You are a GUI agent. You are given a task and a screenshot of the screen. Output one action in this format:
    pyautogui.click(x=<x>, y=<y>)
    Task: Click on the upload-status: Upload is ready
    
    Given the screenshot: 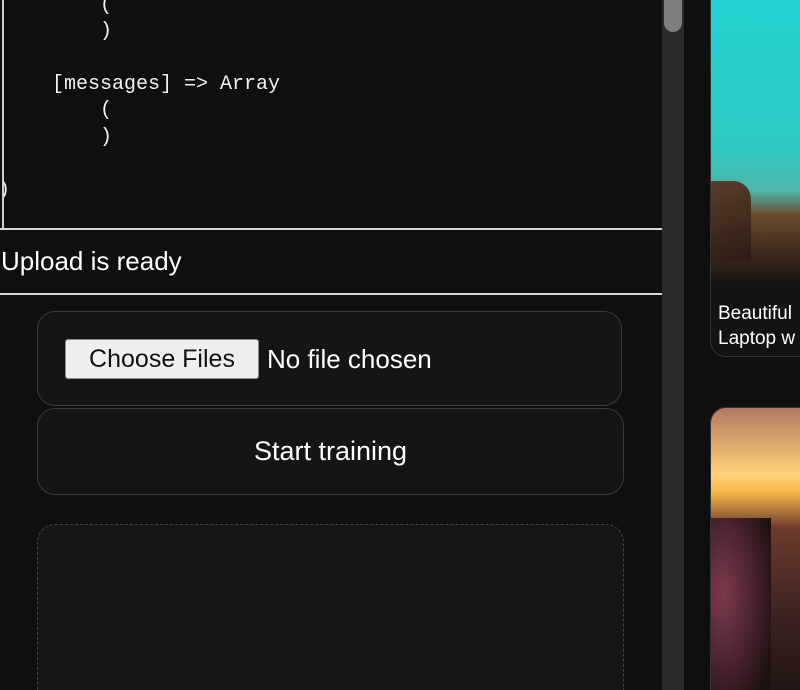 What is the action you would take?
    pyautogui.click(x=91, y=261)
    